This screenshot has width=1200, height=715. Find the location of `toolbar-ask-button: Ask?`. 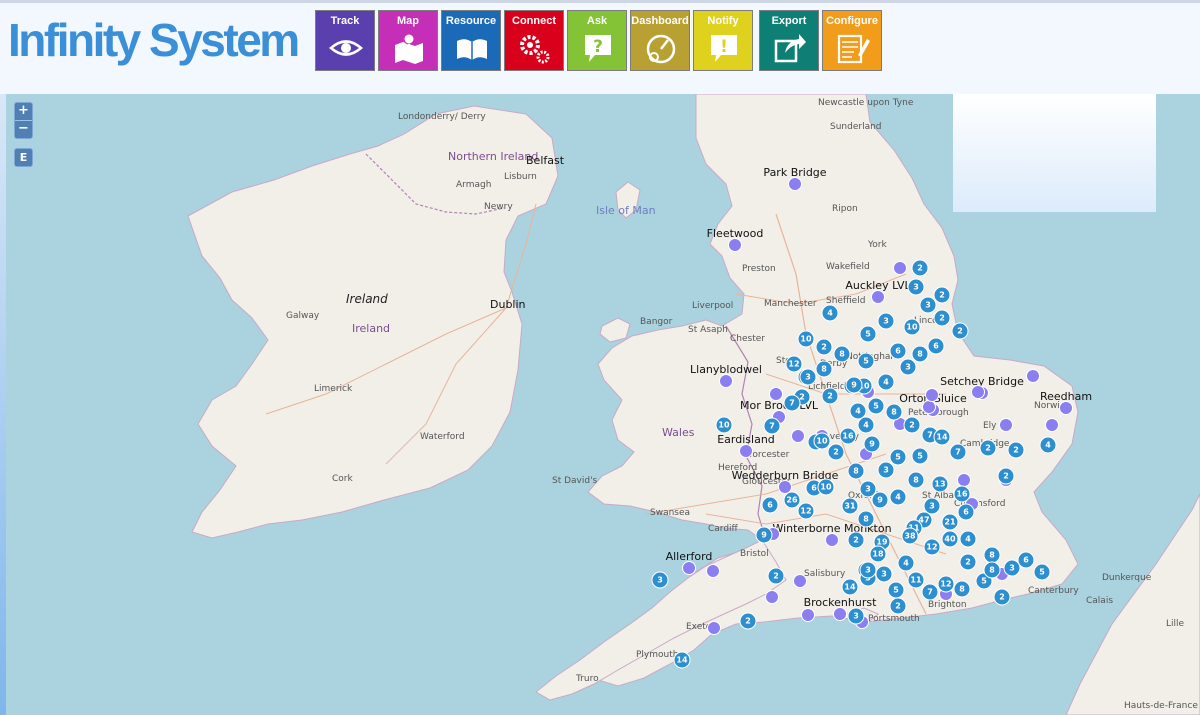

toolbar-ask-button: Ask? is located at coordinates (597, 40).